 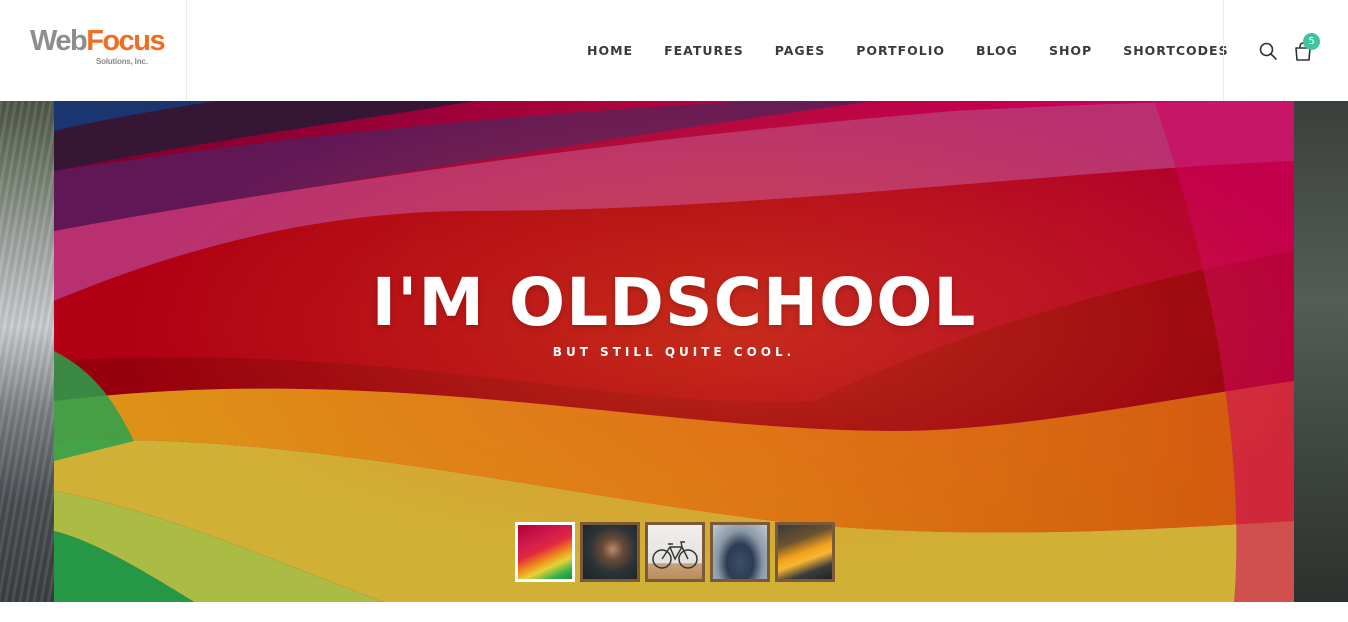 What do you see at coordinates (610, 50) in the screenshot?
I see `nav-home: HOME` at bounding box center [610, 50].